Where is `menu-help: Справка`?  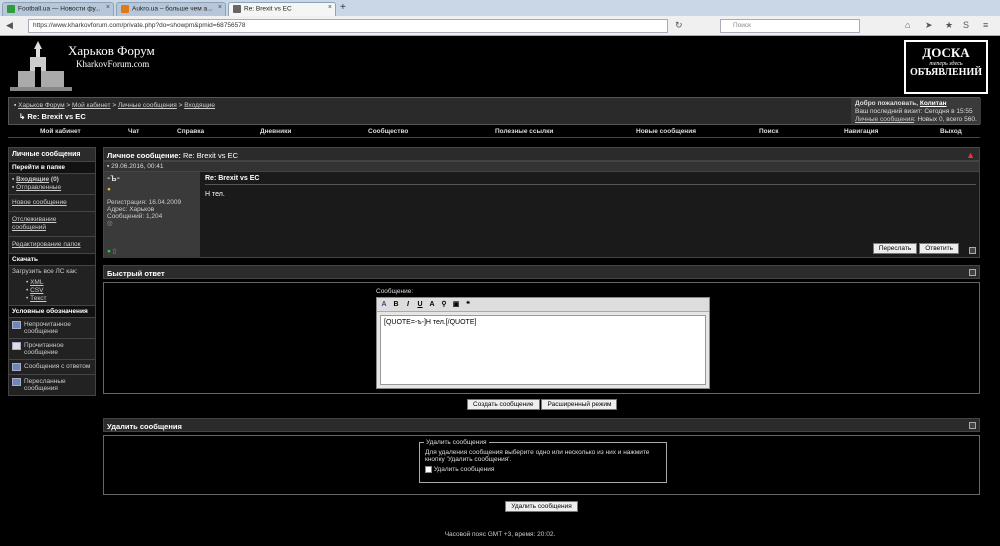 menu-help: Справка is located at coordinates (190, 131).